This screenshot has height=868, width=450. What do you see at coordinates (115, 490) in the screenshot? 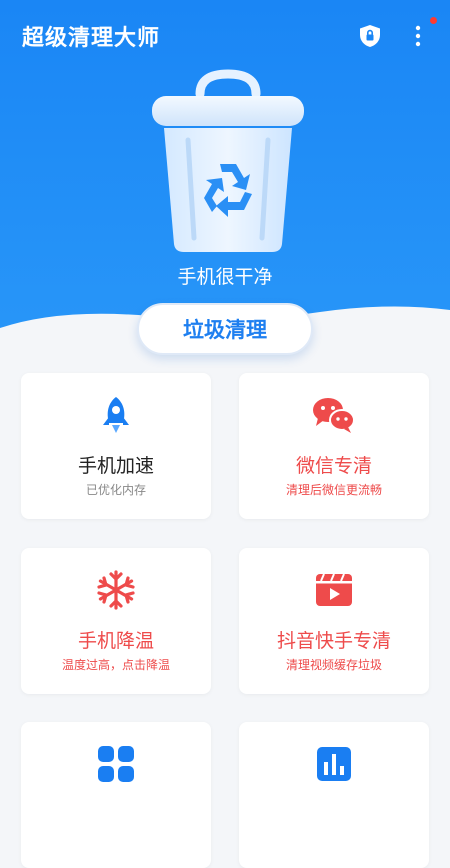
I see `card-subtitle: 已优化内存` at bounding box center [115, 490].